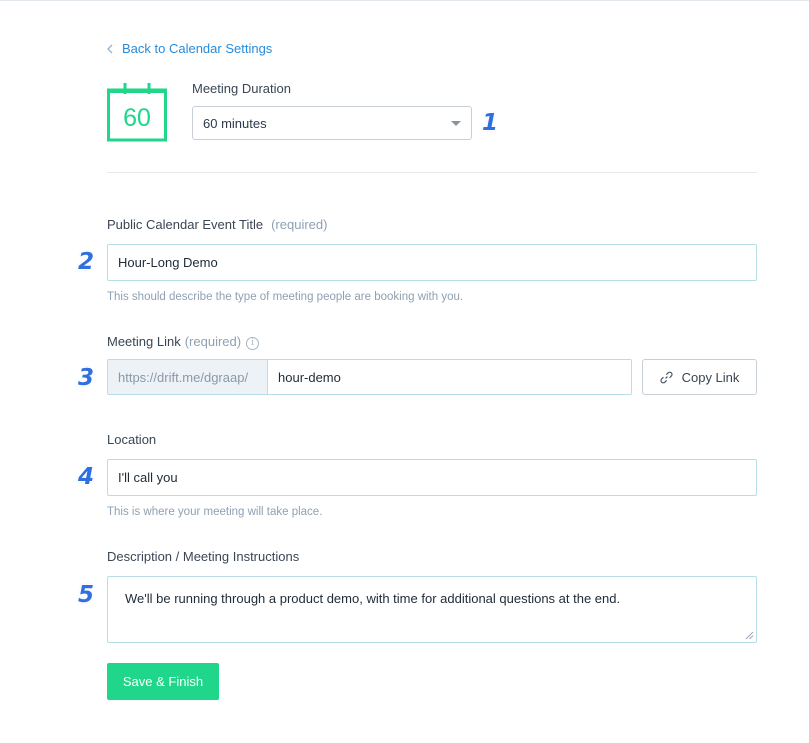 This screenshot has height=743, width=809. What do you see at coordinates (86, 477) in the screenshot?
I see `step-badge-4: 4` at bounding box center [86, 477].